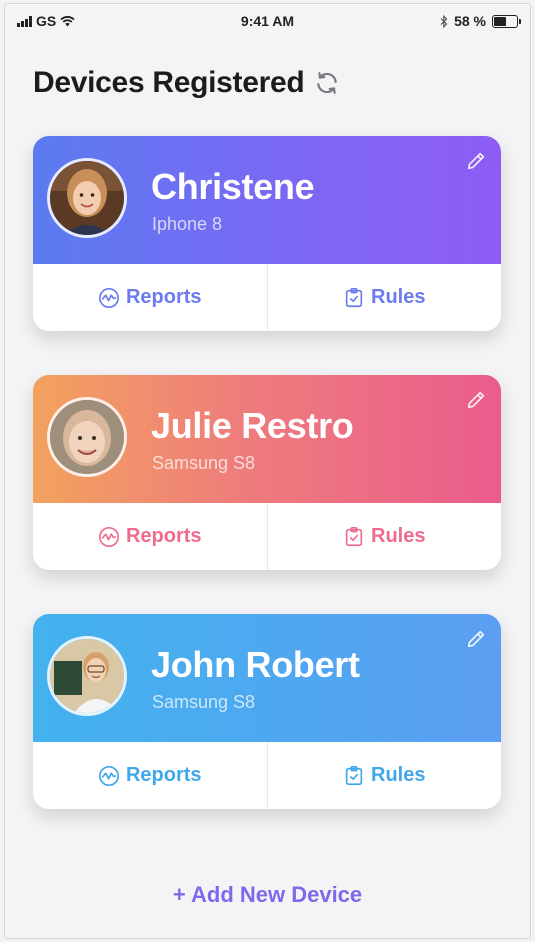 This screenshot has width=535, height=942. I want to click on battery-icon, so click(506, 21).